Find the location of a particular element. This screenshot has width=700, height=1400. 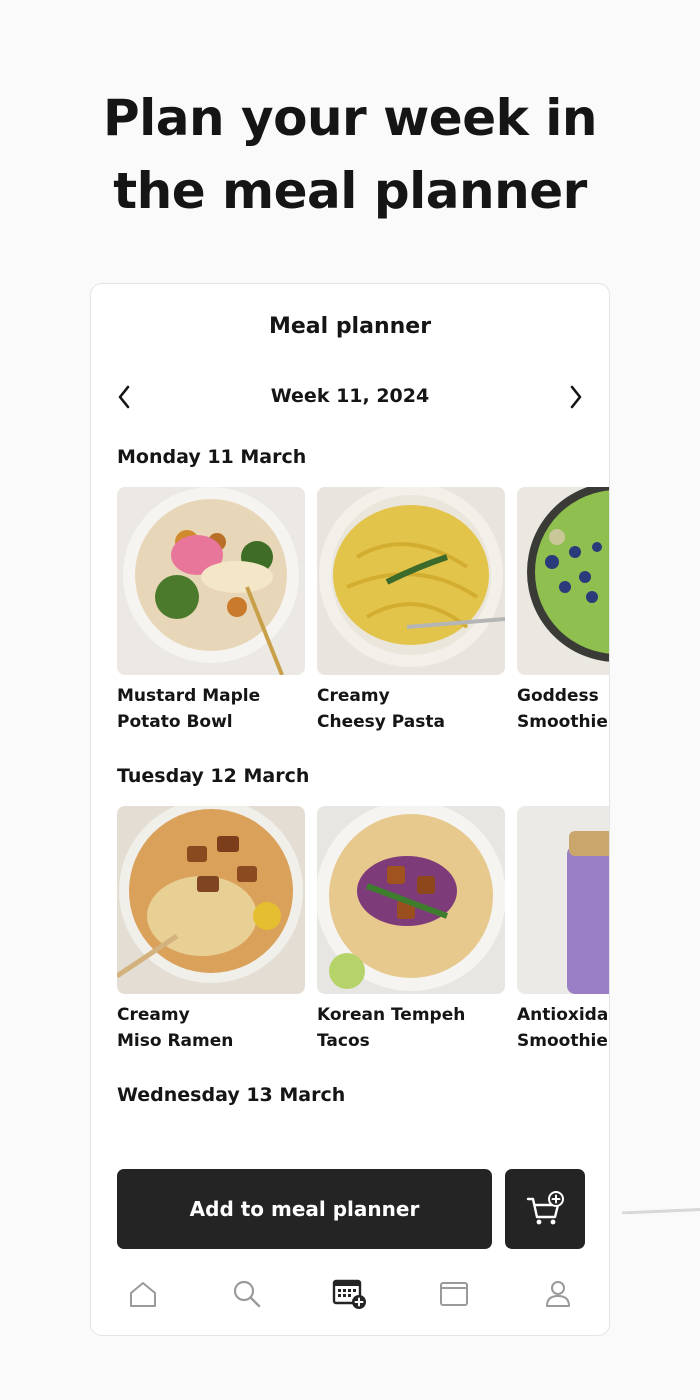

tab-browser is located at coordinates (454, 1294).